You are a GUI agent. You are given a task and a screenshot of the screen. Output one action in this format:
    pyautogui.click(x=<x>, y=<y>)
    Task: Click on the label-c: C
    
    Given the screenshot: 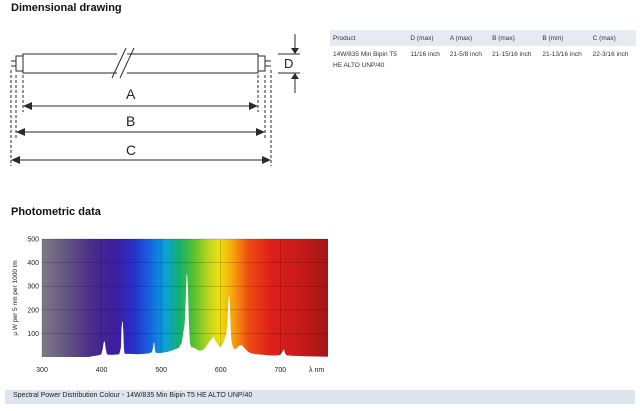 What is the action you would take?
    pyautogui.click(x=131, y=150)
    